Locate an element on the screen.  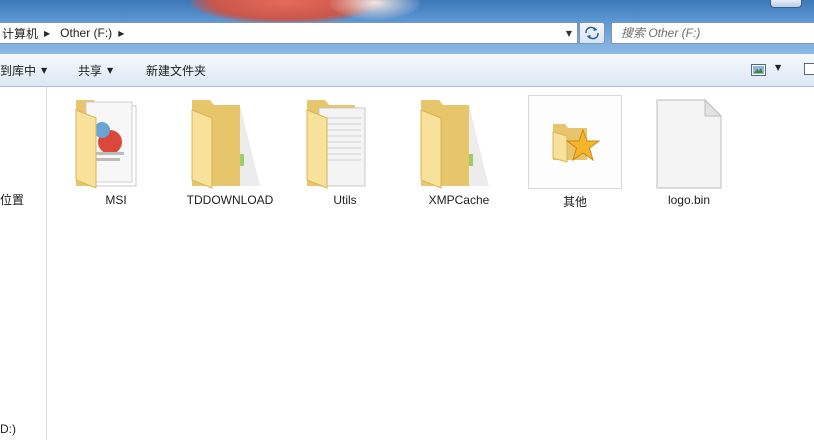
file-name: logo.bin is located at coordinates (689, 200).